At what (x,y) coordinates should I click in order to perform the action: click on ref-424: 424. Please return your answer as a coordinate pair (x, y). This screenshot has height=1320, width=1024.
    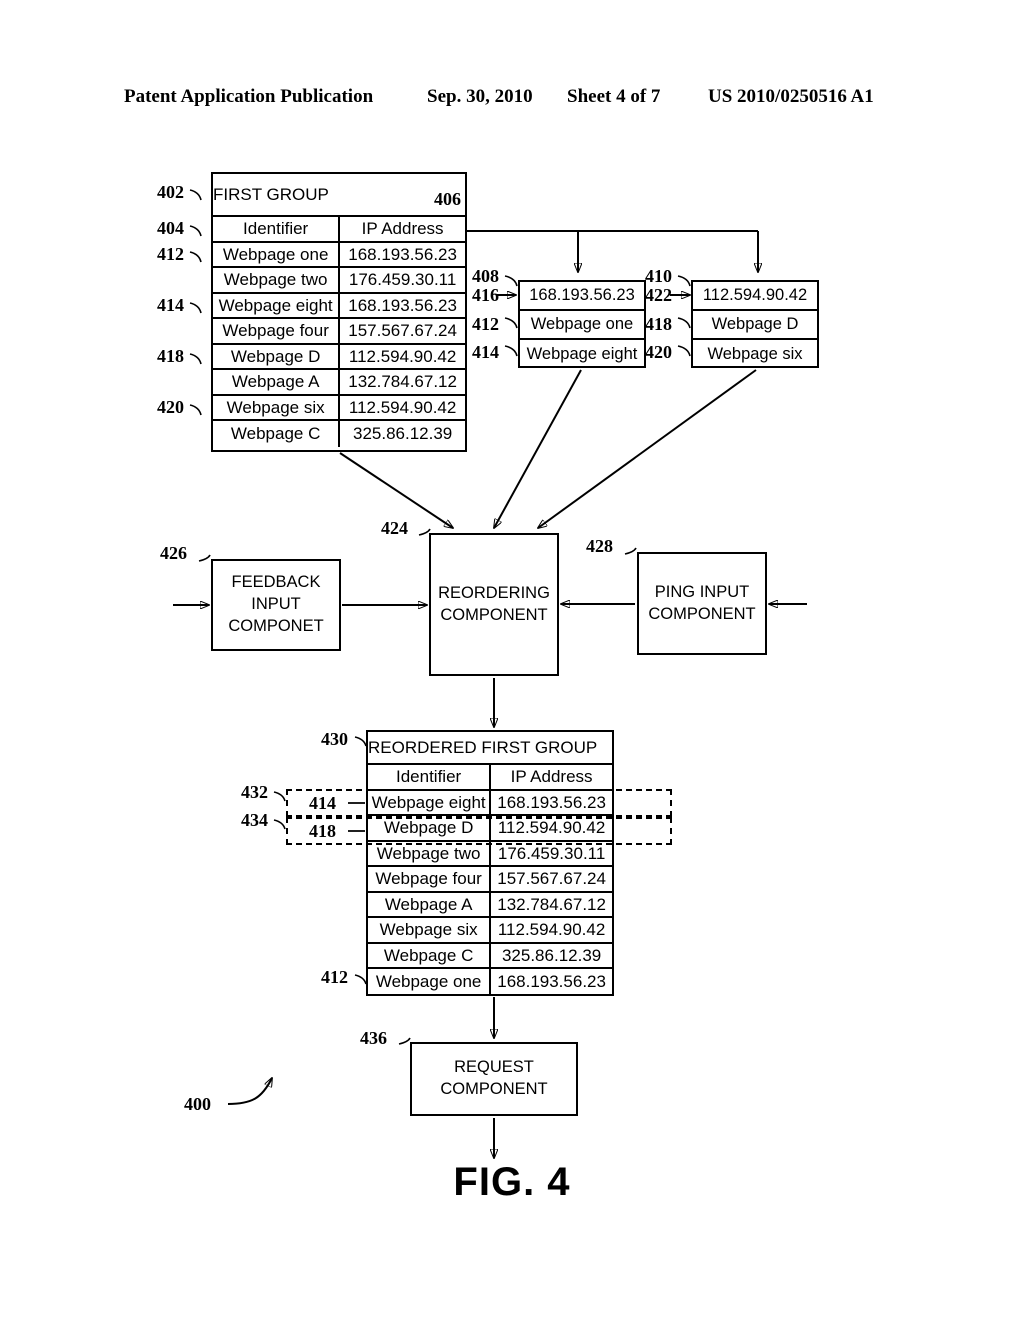
    Looking at the image, I should click on (394, 528).